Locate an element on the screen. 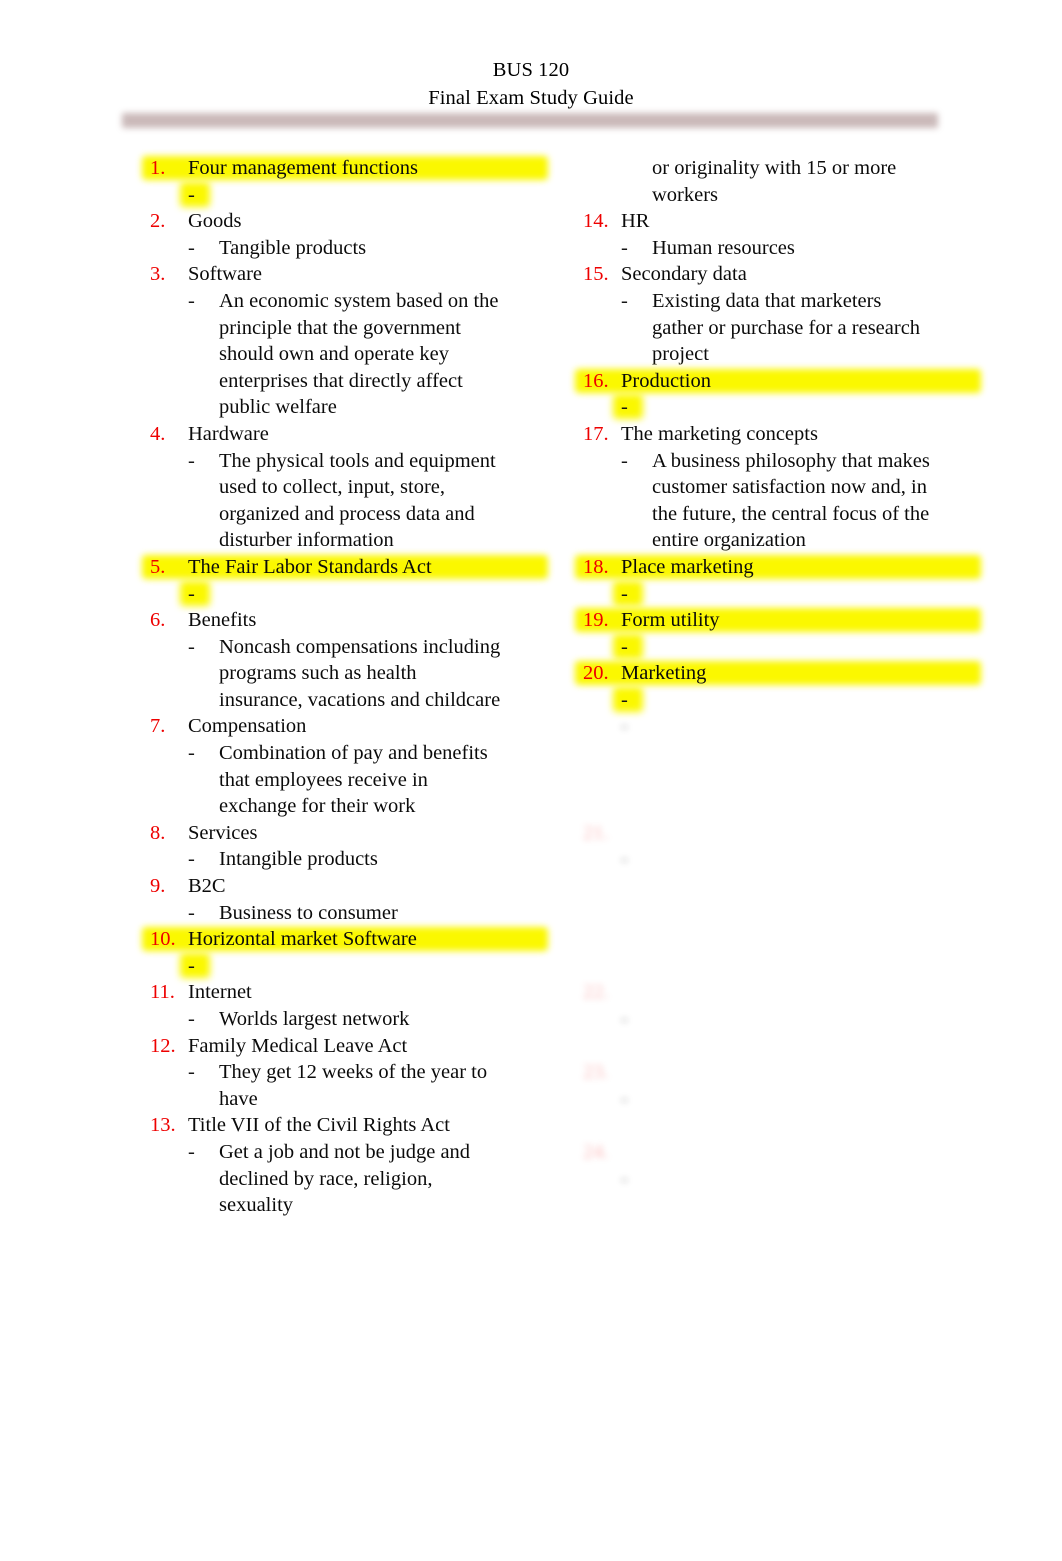 The height and width of the screenshot is (1561, 1062). list-item: 20. Marketing is located at coordinates (783, 673).